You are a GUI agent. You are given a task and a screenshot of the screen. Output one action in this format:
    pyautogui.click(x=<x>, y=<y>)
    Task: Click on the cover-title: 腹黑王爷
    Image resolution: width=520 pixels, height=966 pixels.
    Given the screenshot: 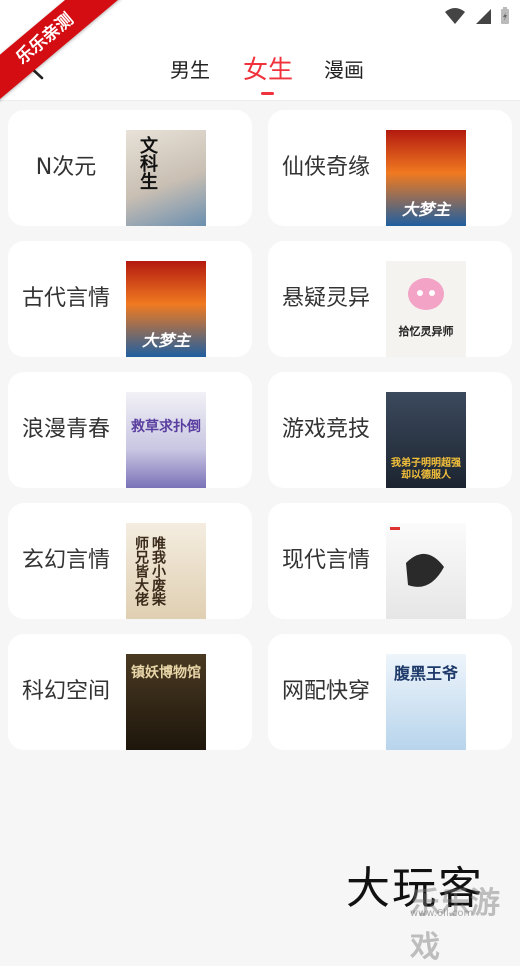 What is the action you would take?
    pyautogui.click(x=425, y=673)
    